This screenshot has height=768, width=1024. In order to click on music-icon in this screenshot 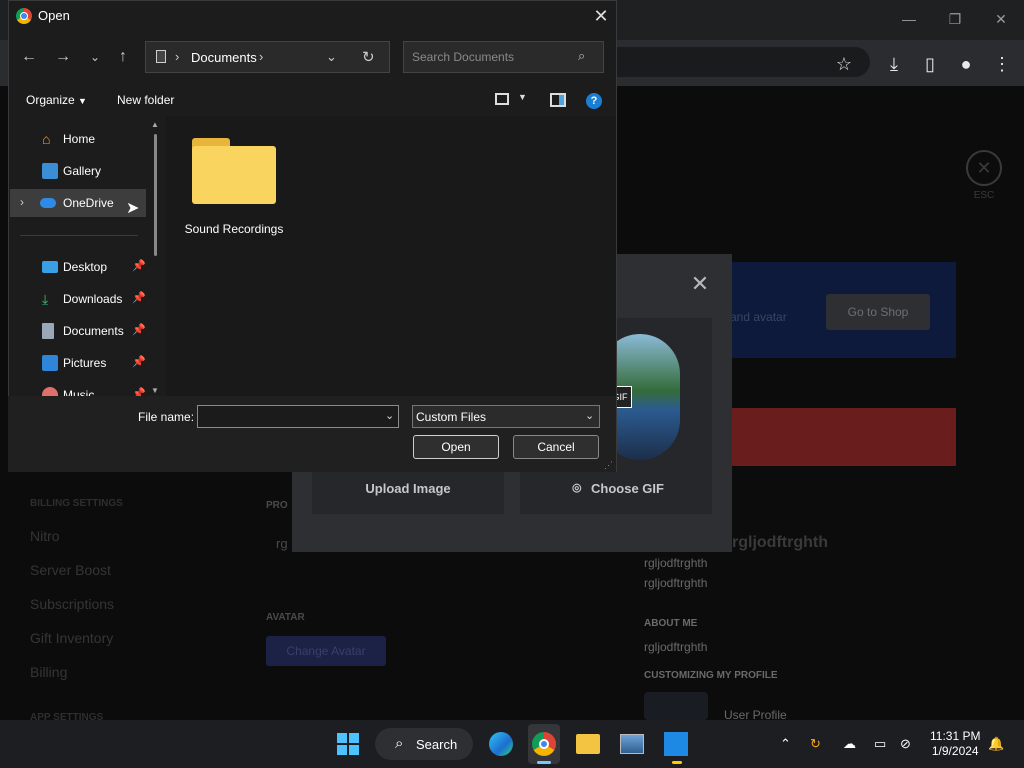, I will do `click(50, 391)`.